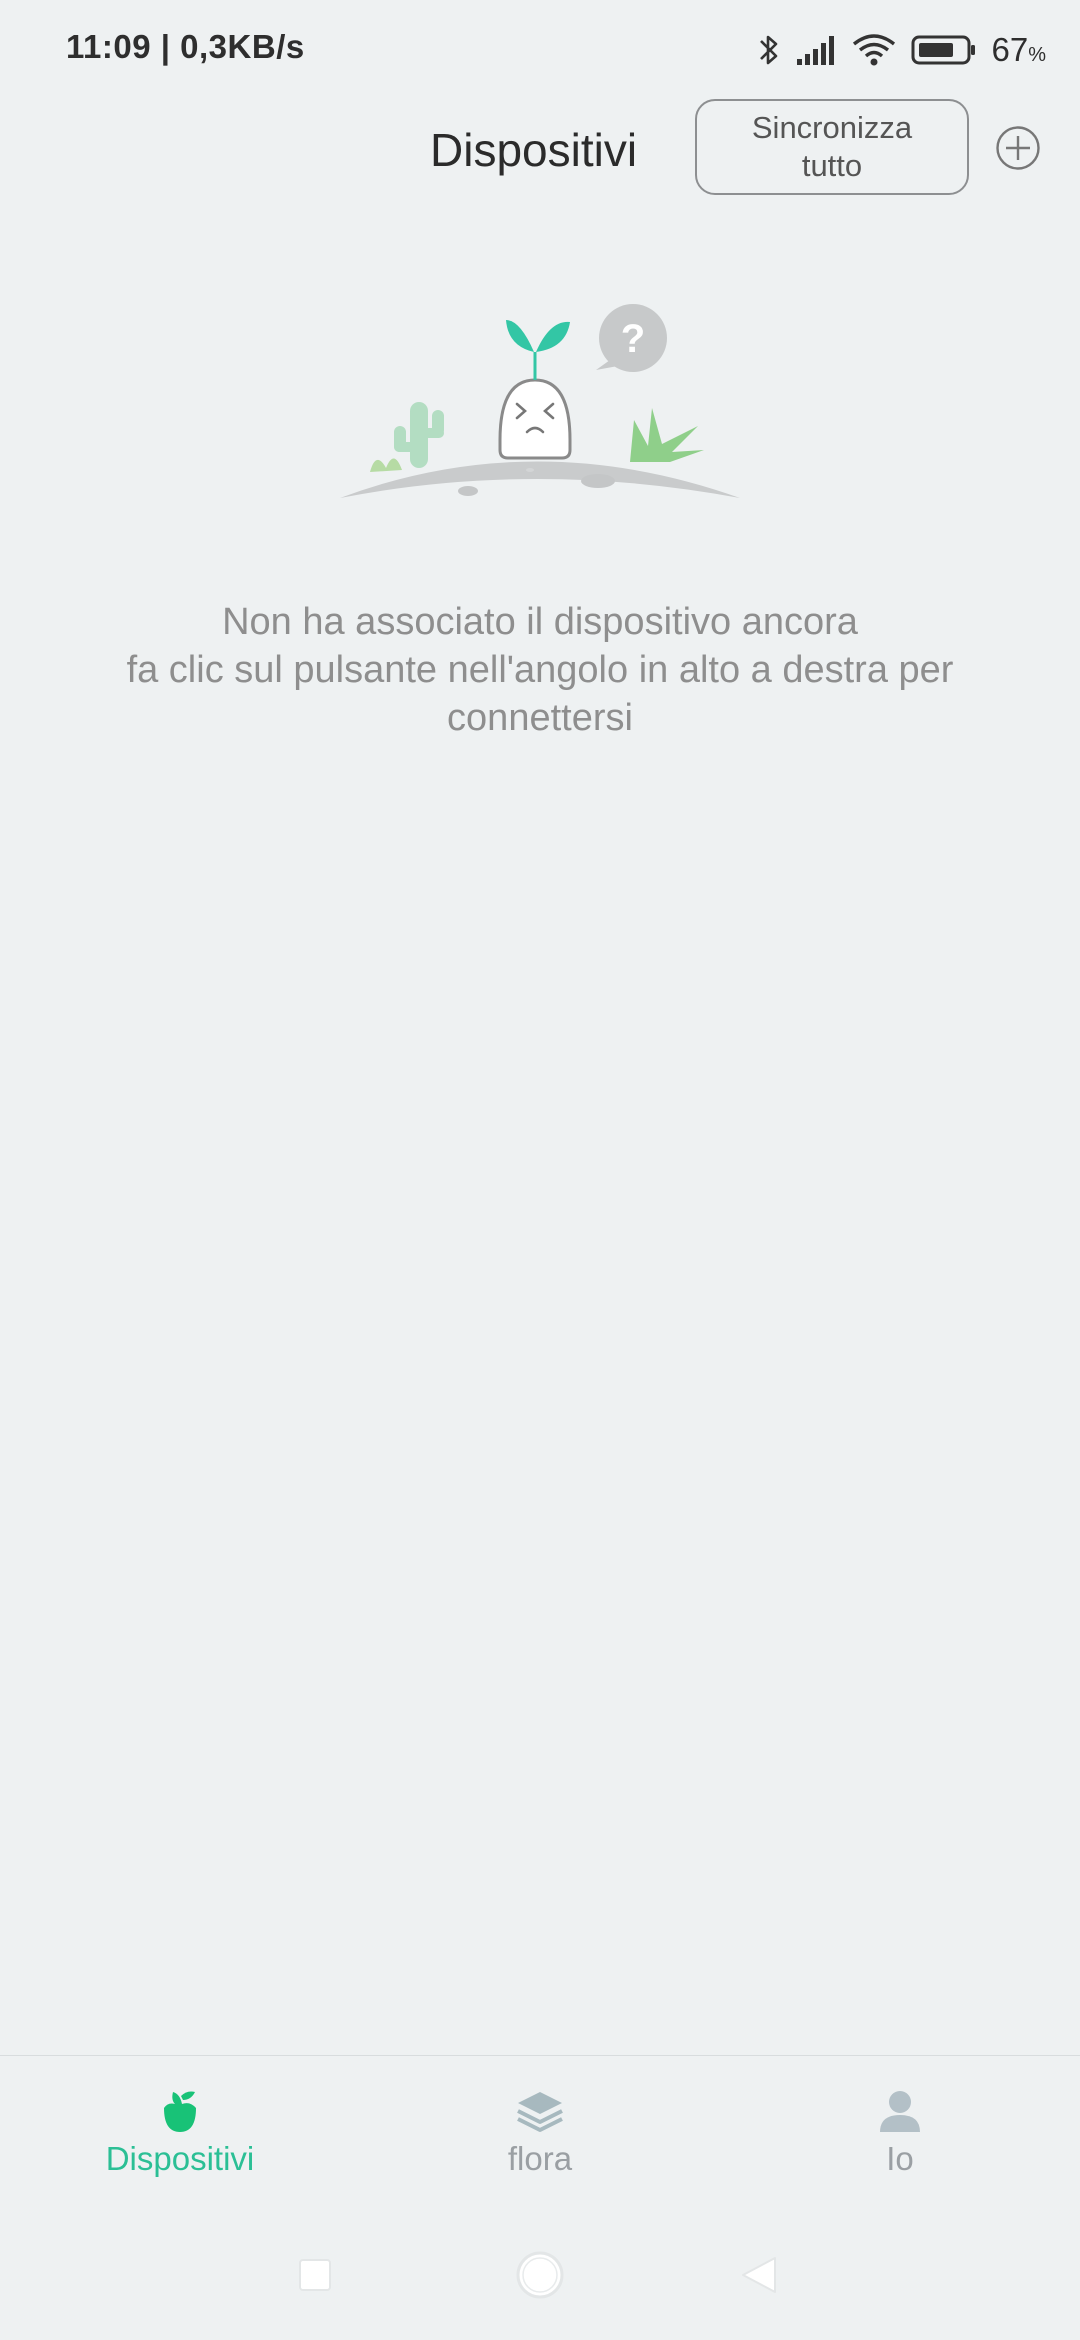 This screenshot has height=2340, width=1080. Describe the element at coordinates (180, 2158) in the screenshot. I see `nav-tab-devices-label: Dispositivi` at that location.